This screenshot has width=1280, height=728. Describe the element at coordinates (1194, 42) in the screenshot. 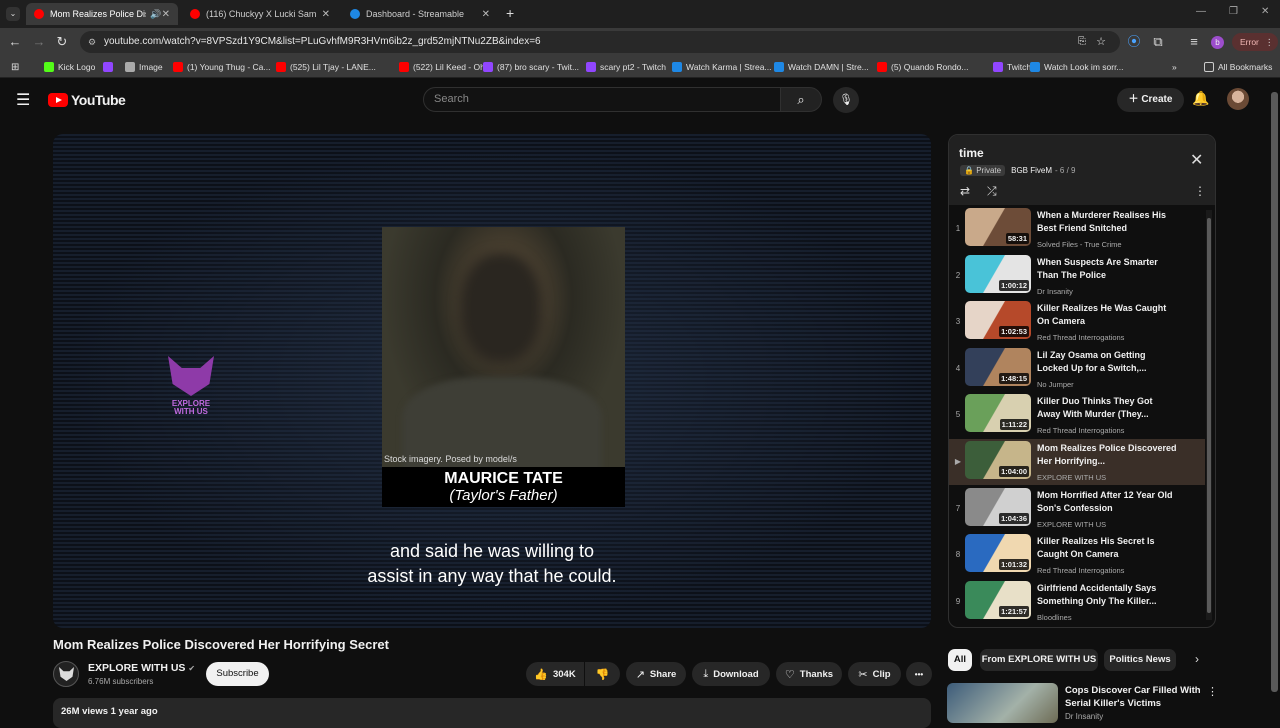

I see `media-control-icon: ≡` at that location.